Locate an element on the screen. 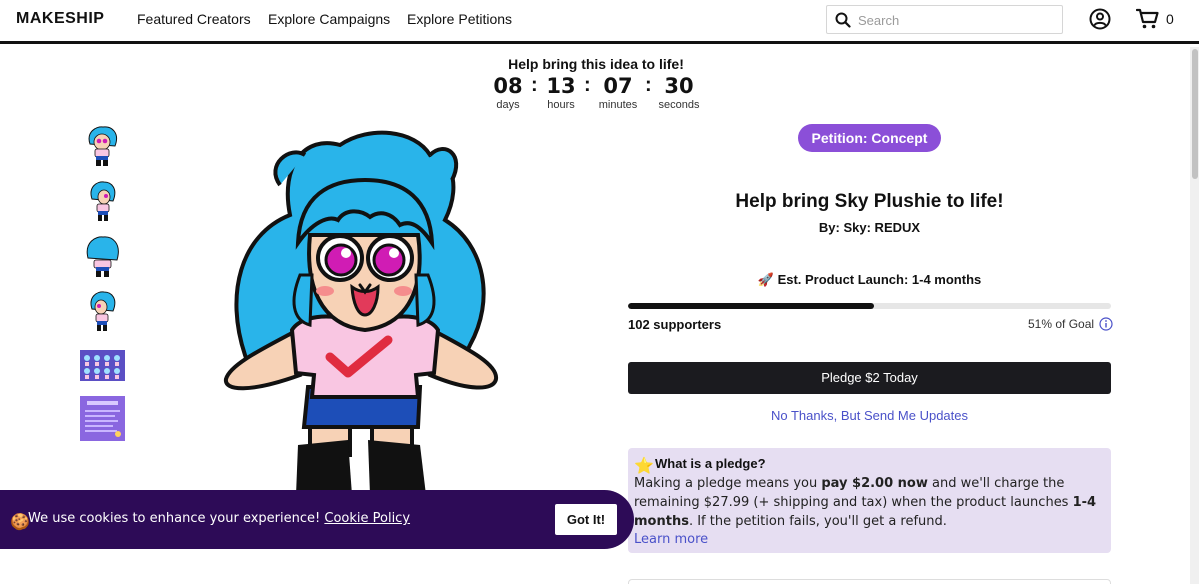 This screenshot has width=1199, height=584. countdown-minutes: 07 minutes is located at coordinates (618, 93).